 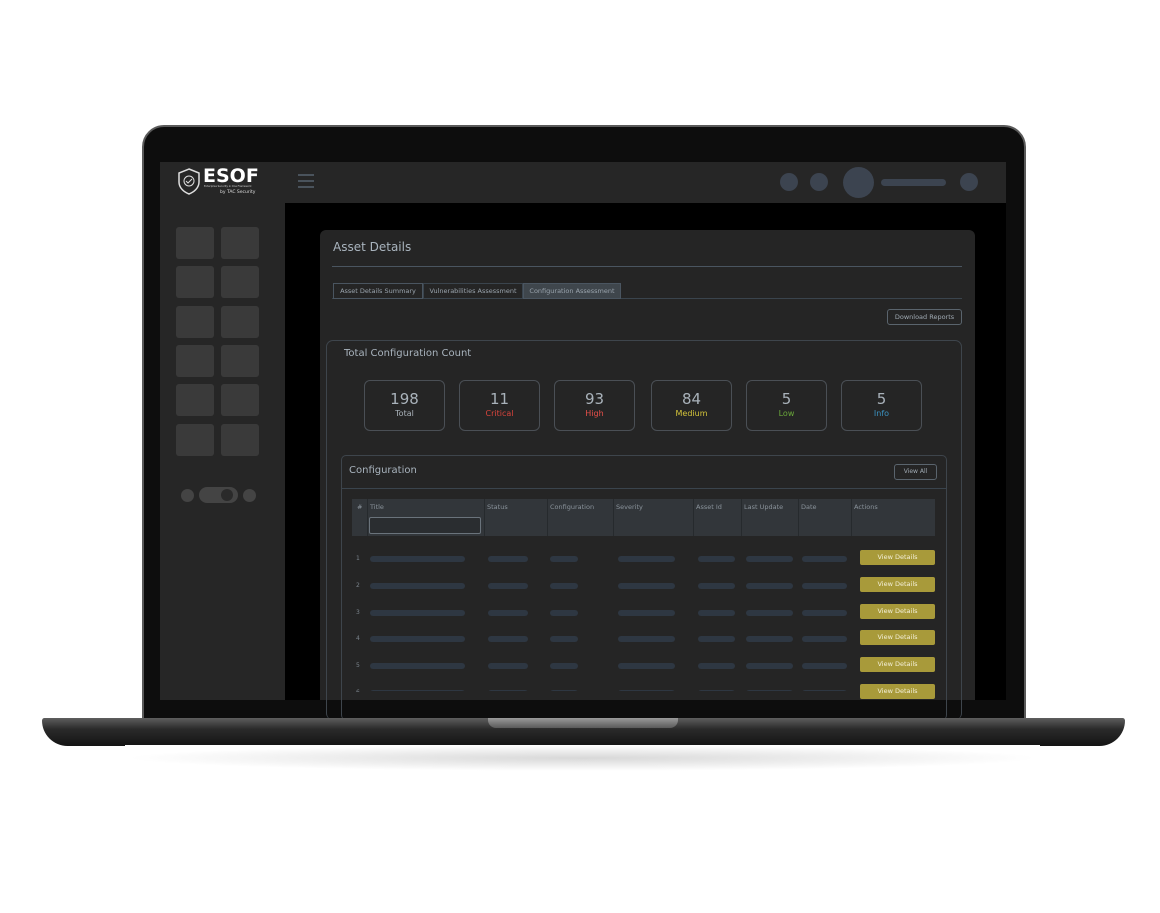 What do you see at coordinates (881, 405) in the screenshot?
I see `stat-info: 5 Info` at bounding box center [881, 405].